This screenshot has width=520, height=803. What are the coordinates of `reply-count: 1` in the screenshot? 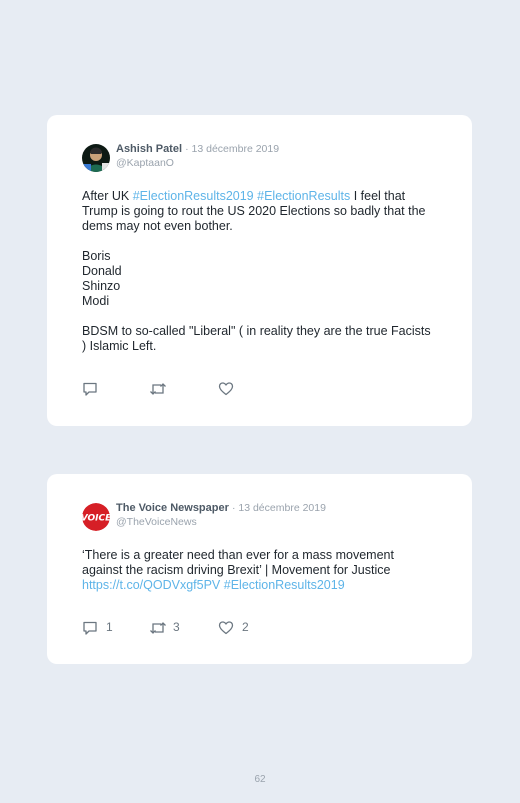 It's located at (109, 627).